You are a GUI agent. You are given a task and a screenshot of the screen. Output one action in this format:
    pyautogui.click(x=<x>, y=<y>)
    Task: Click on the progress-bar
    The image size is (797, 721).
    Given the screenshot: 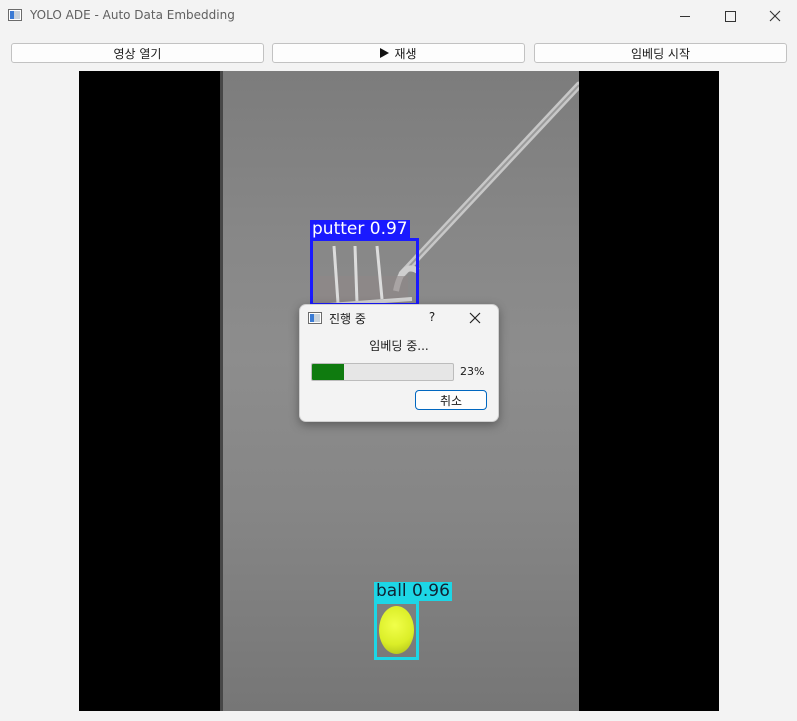 What is the action you would take?
    pyautogui.click(x=382, y=372)
    